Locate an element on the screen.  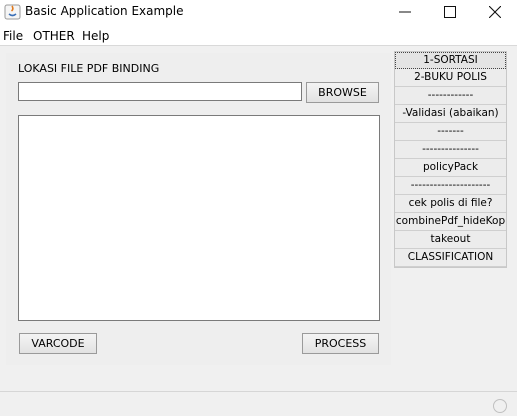
pdf-path-input is located at coordinates (160, 91).